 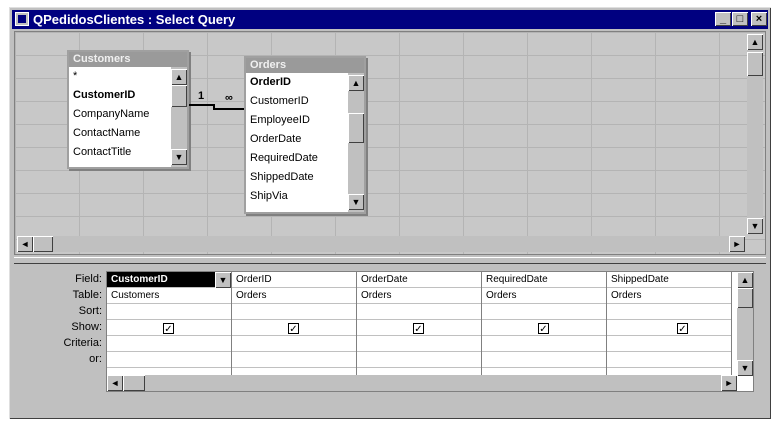 I want to click on maximize-button: □, so click(x=740, y=19).